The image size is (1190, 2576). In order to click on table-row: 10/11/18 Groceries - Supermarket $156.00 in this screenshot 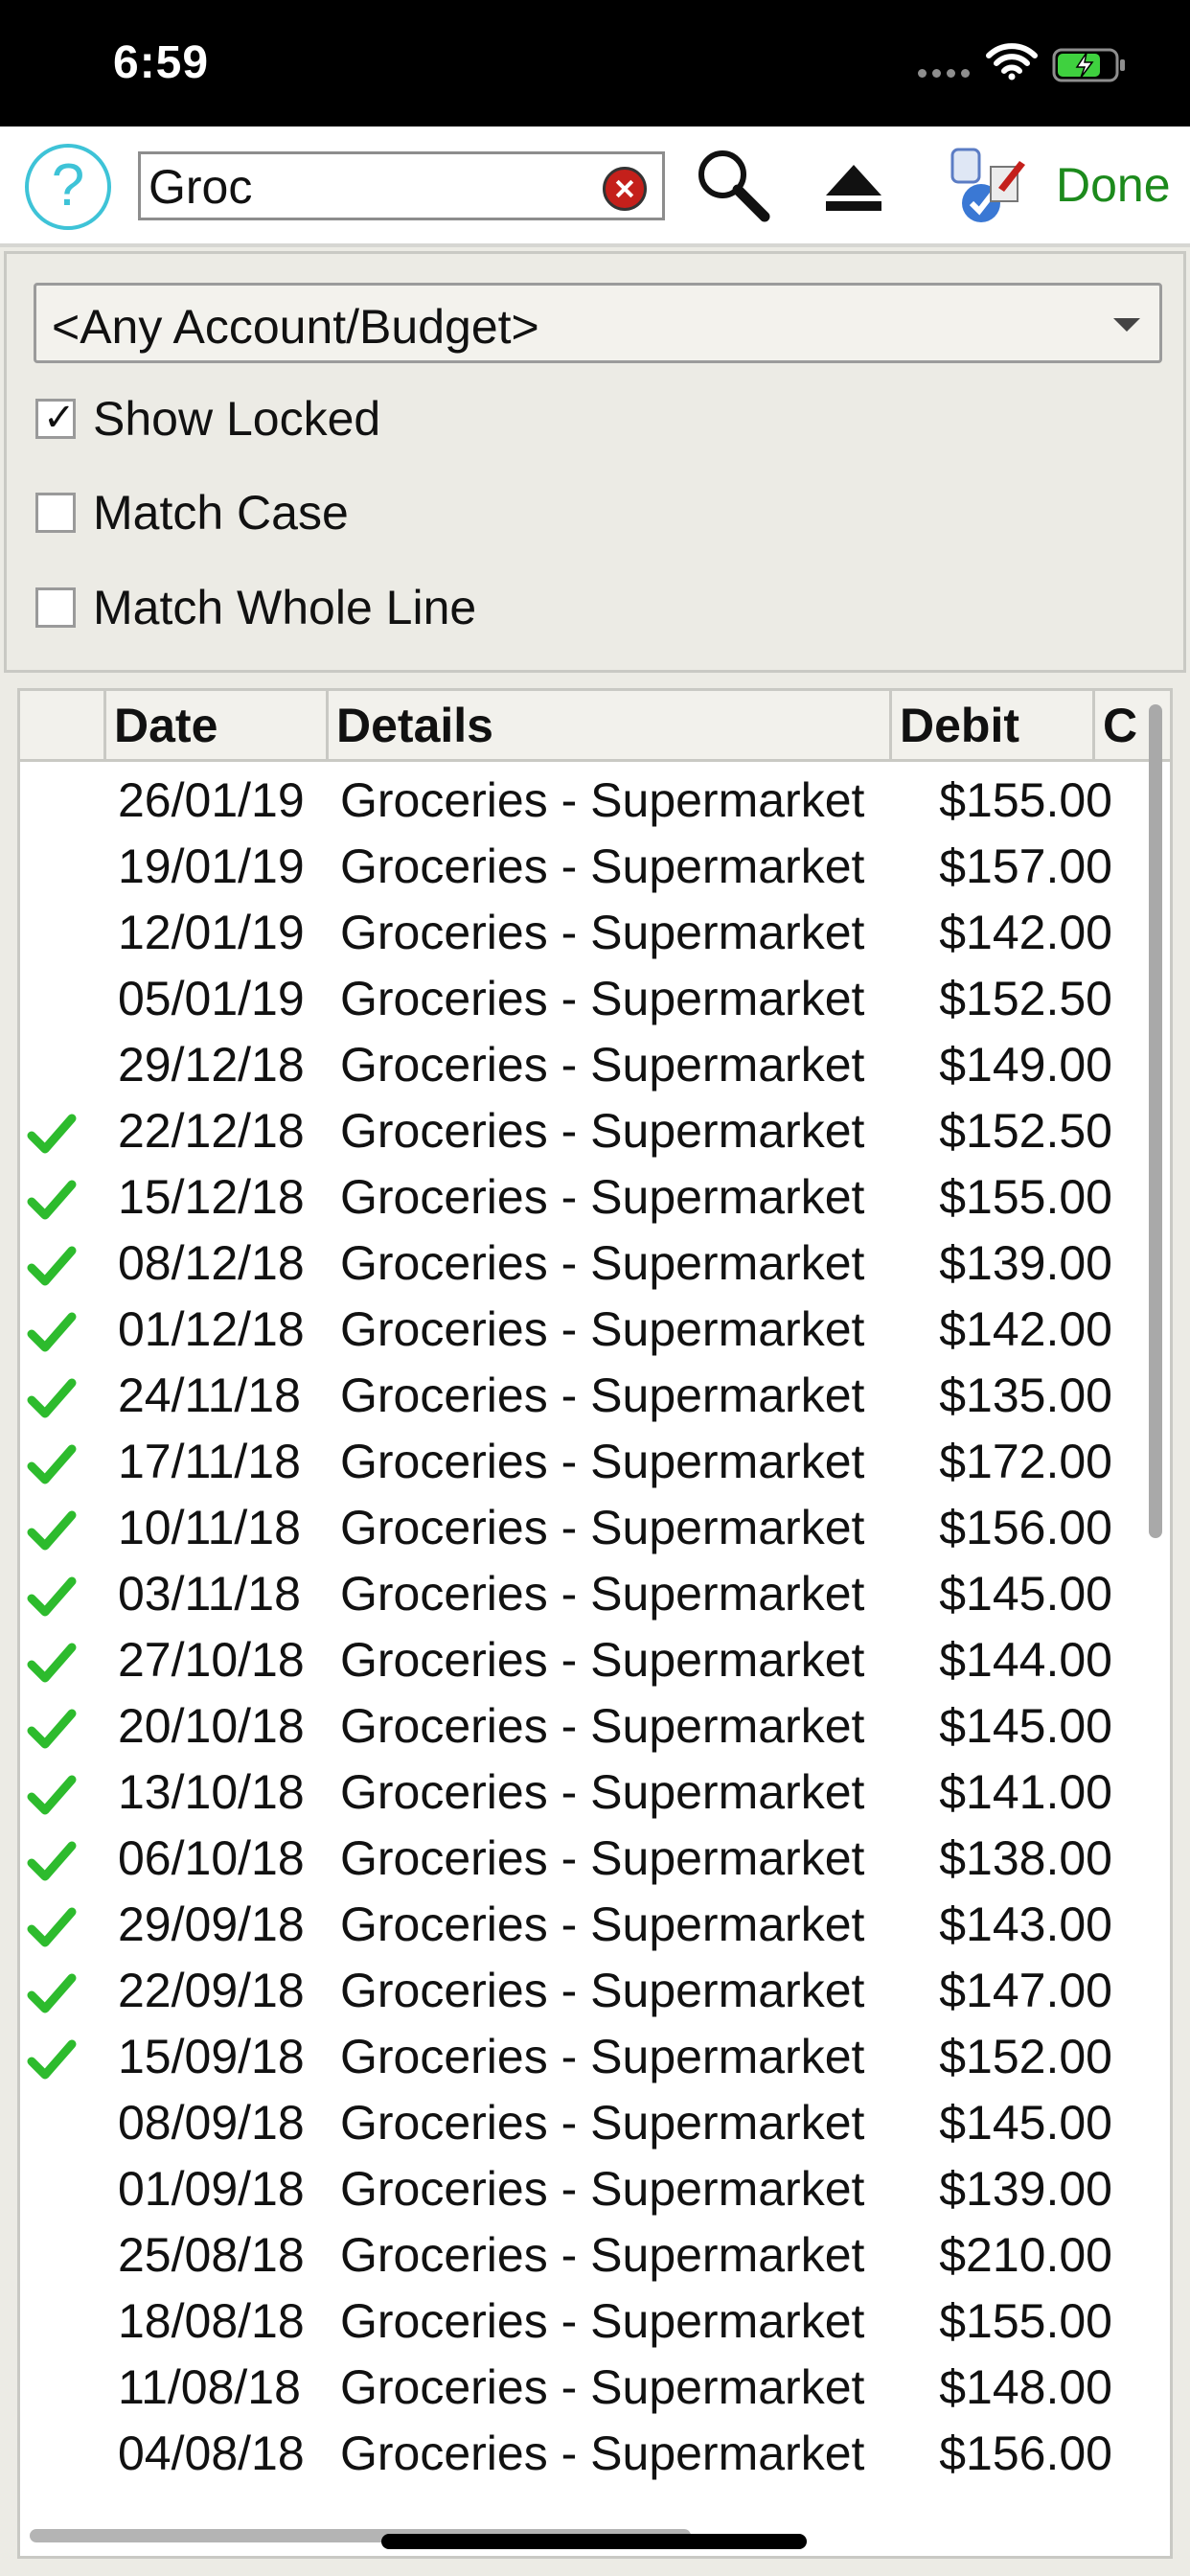, I will do `click(580, 1528)`.